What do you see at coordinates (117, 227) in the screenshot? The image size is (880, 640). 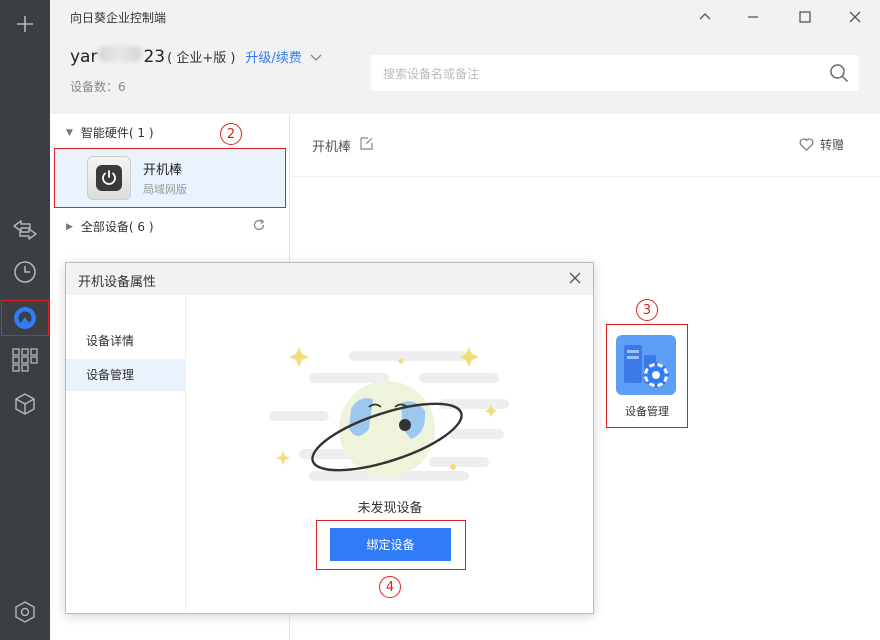 I see `tree-group-label: 全部设备( 6 )` at bounding box center [117, 227].